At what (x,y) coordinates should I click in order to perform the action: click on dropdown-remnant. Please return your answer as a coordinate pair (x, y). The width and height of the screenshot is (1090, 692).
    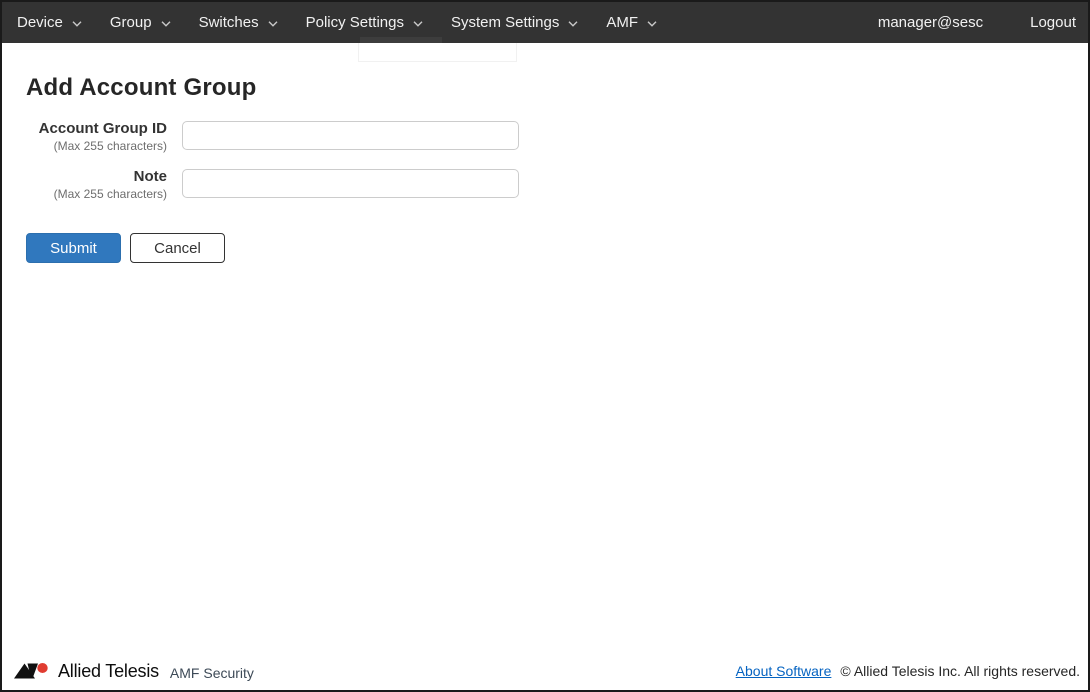
    Looking at the image, I should click on (437, 52).